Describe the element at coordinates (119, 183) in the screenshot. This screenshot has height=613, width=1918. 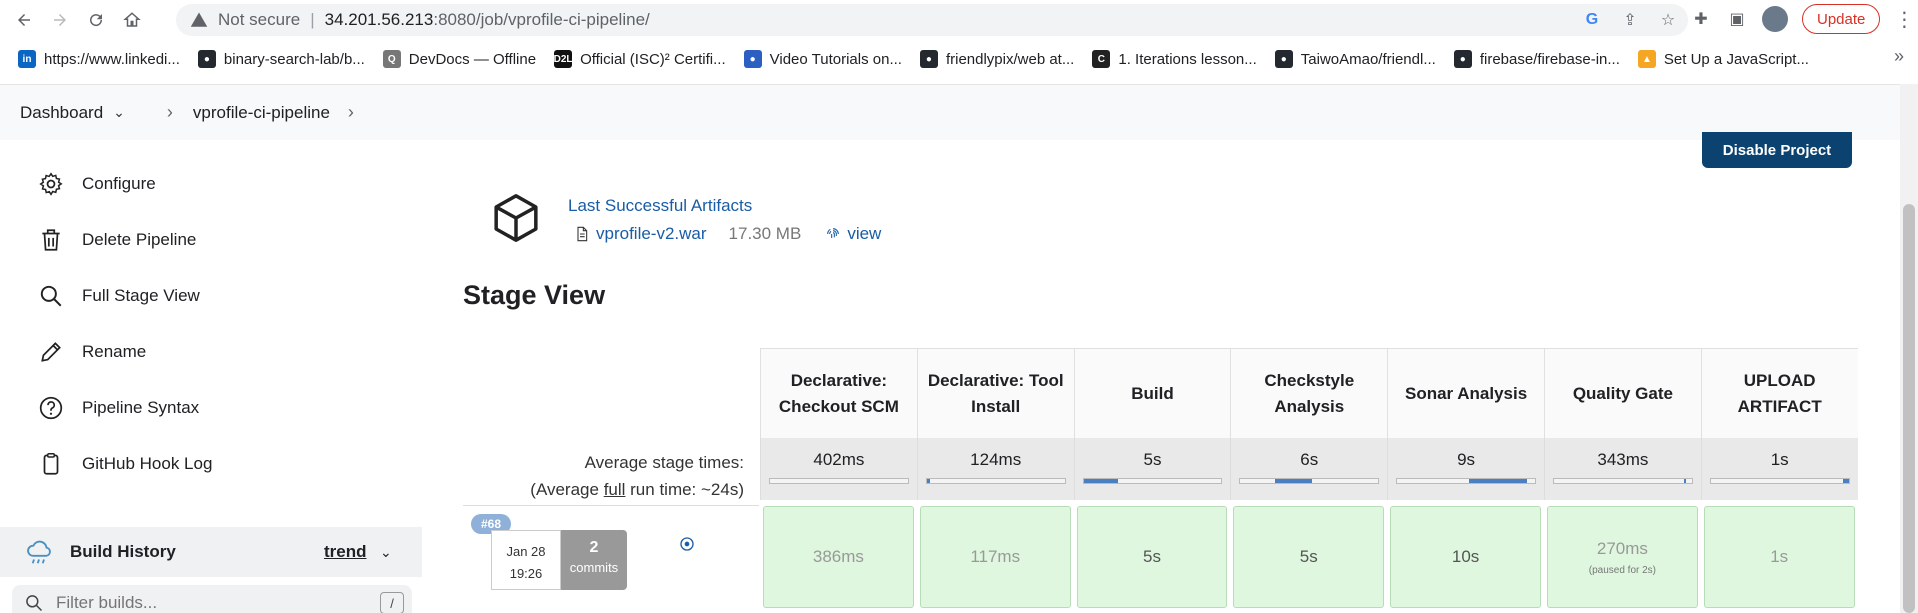
I see `sidebar-item-label: Configure` at that location.